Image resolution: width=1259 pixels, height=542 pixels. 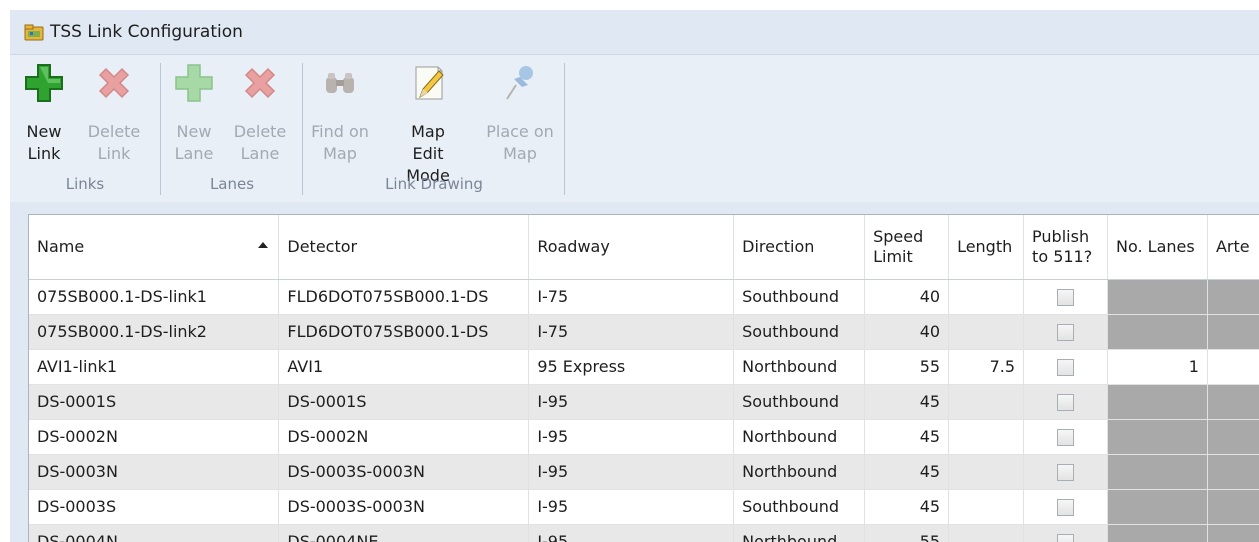 I want to click on group-label-link-drawing: Link Drawing, so click(x=434, y=184).